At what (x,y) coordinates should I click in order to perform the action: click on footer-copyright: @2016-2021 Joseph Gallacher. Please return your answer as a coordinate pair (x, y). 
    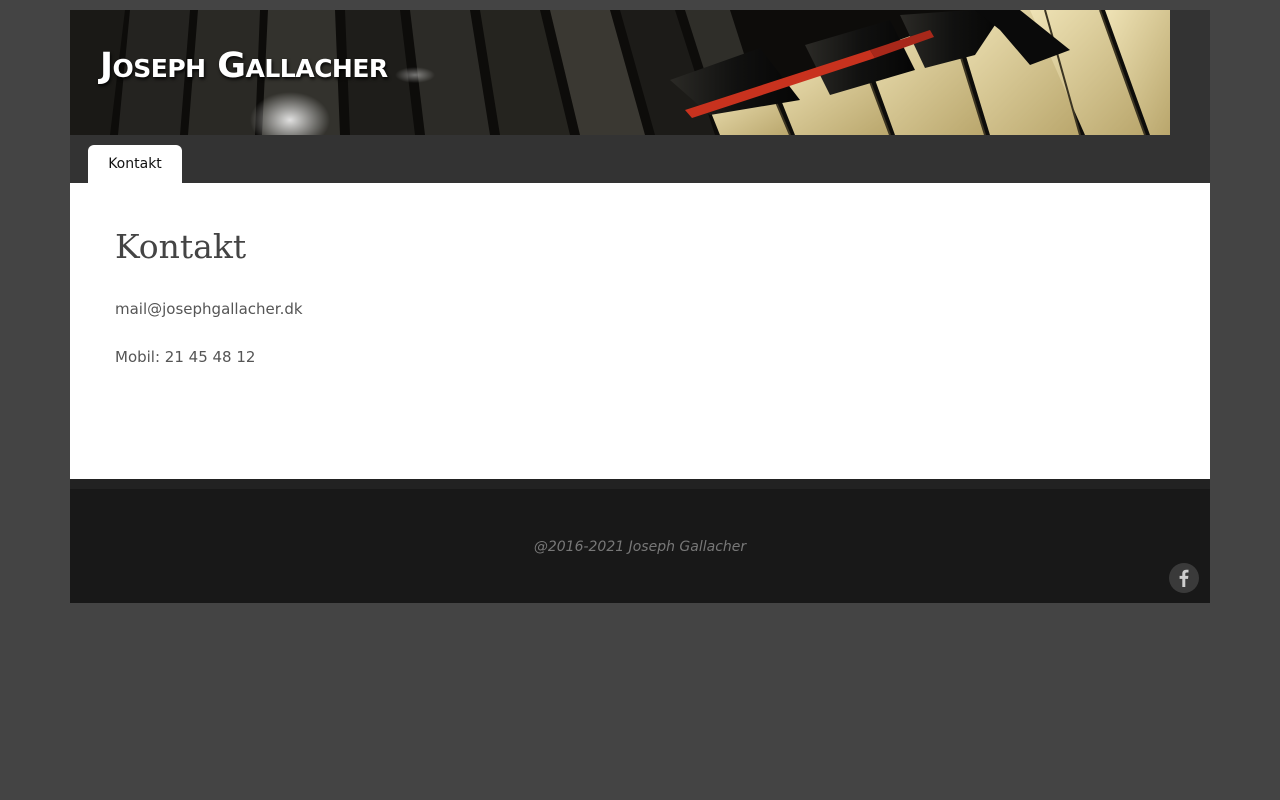
    Looking at the image, I should click on (640, 547).